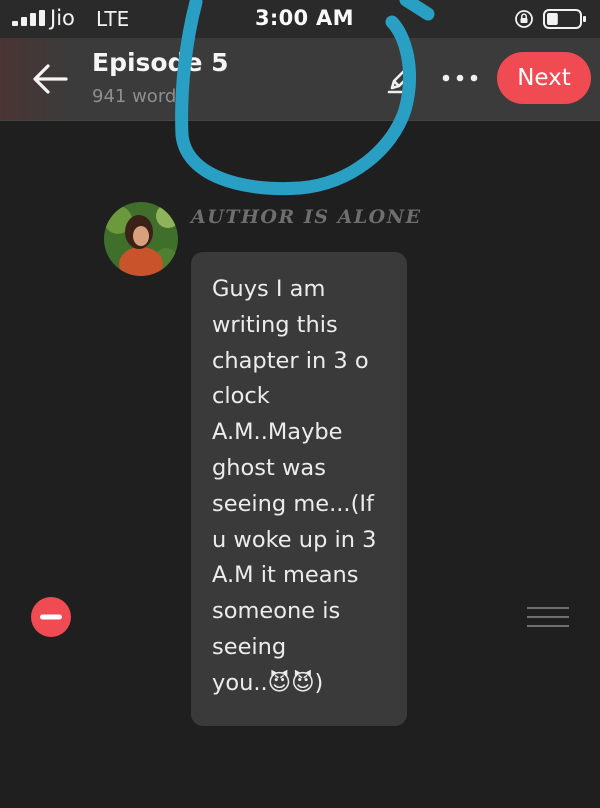  I want to click on next-button: Next, so click(544, 78).